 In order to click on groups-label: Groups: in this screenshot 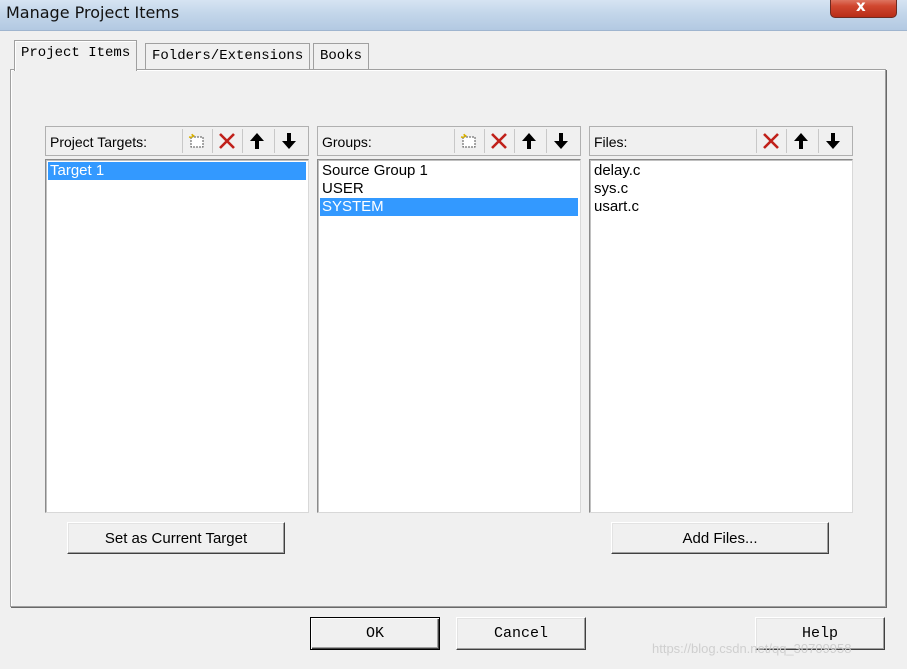, I will do `click(347, 142)`.